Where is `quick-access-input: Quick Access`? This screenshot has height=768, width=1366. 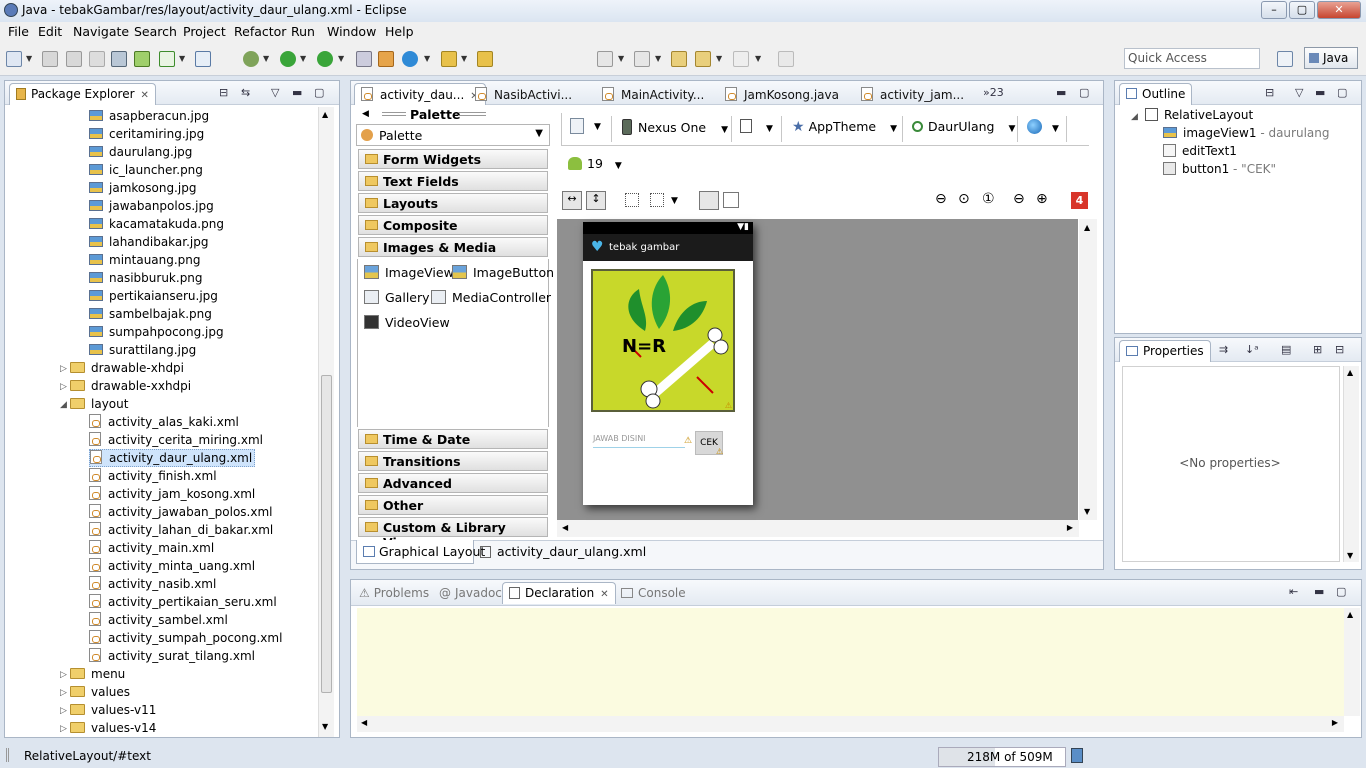 quick-access-input: Quick Access is located at coordinates (1192, 58).